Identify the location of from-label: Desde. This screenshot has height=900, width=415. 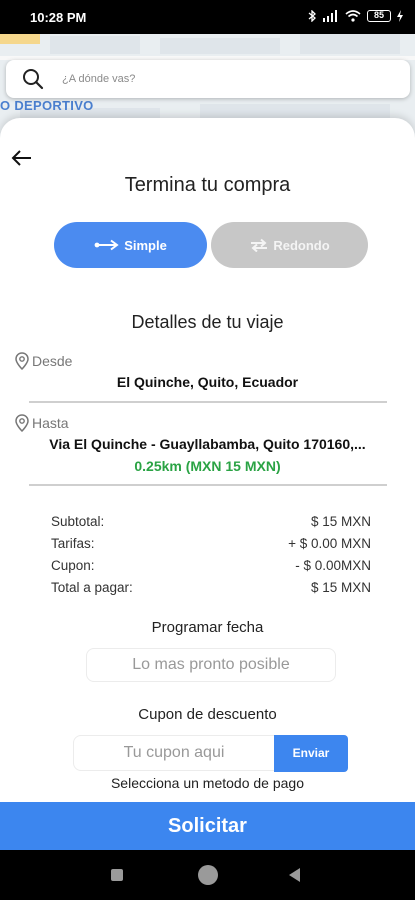
(43, 361).